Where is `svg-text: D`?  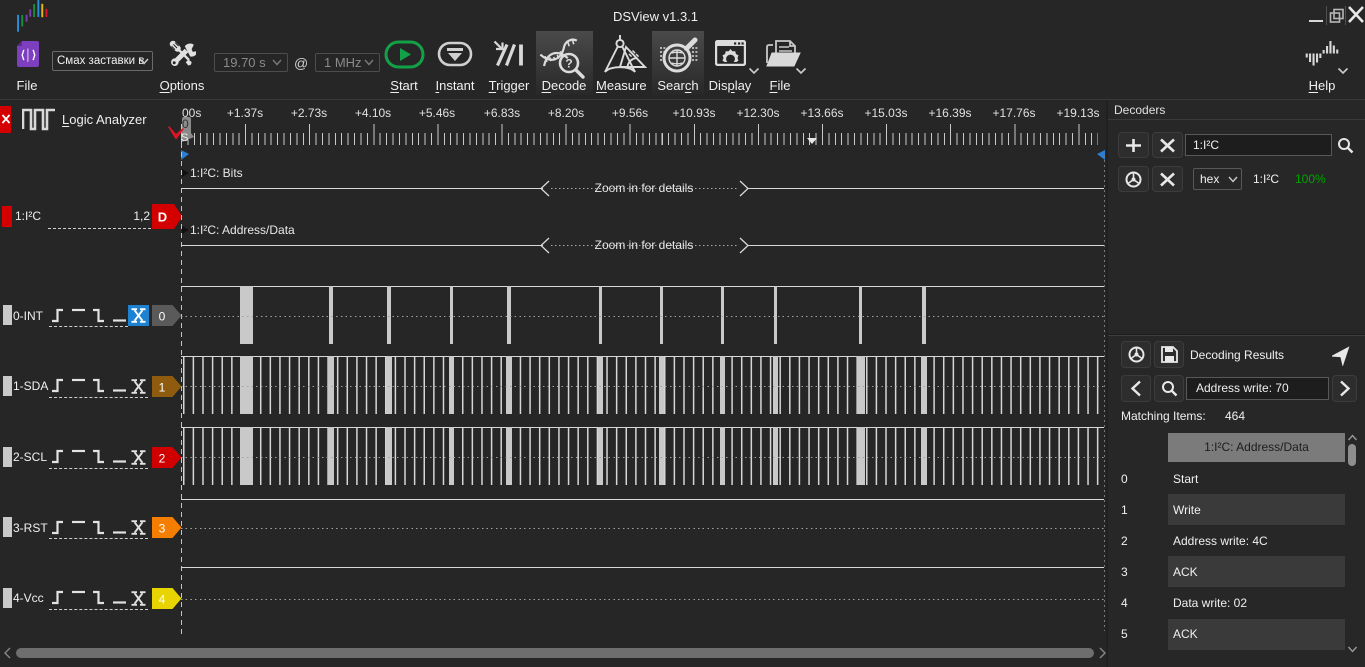
svg-text: D is located at coordinates (162, 216).